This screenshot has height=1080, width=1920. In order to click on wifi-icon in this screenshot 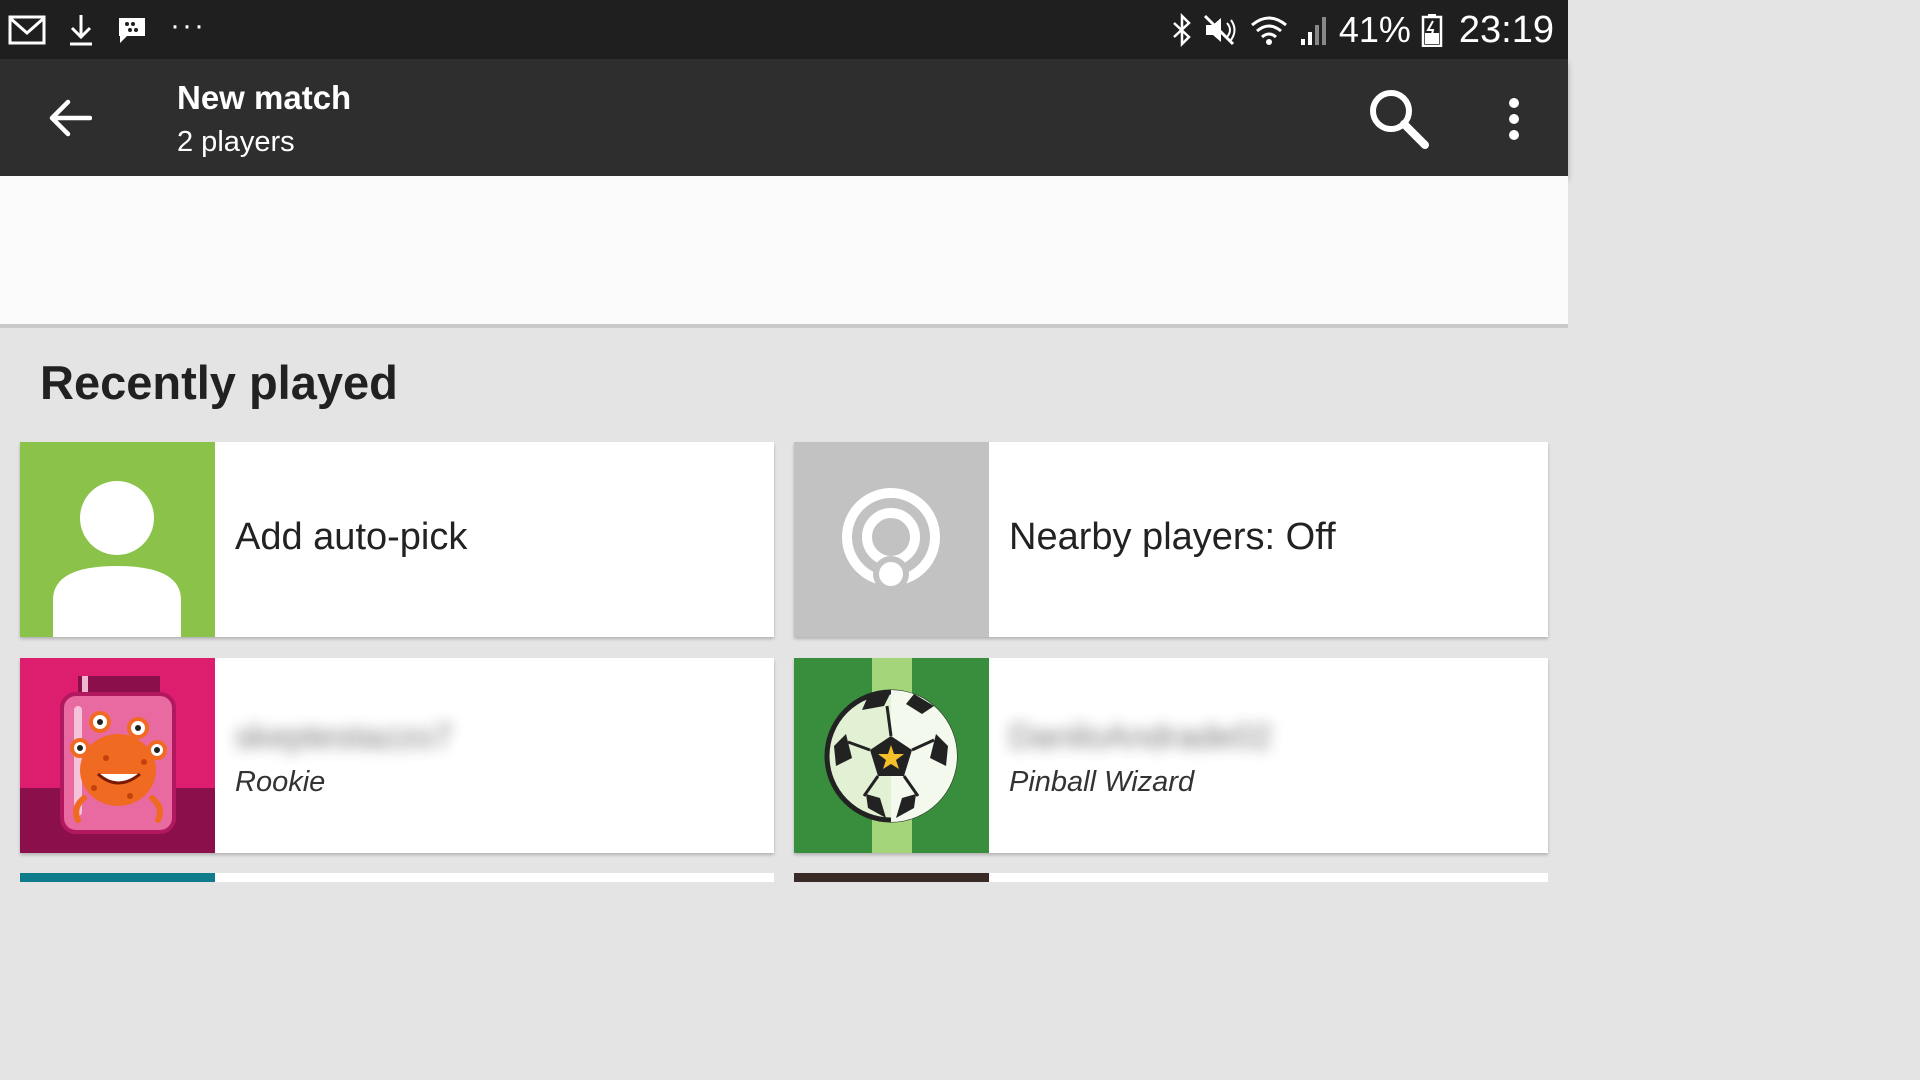, I will do `click(1268, 30)`.